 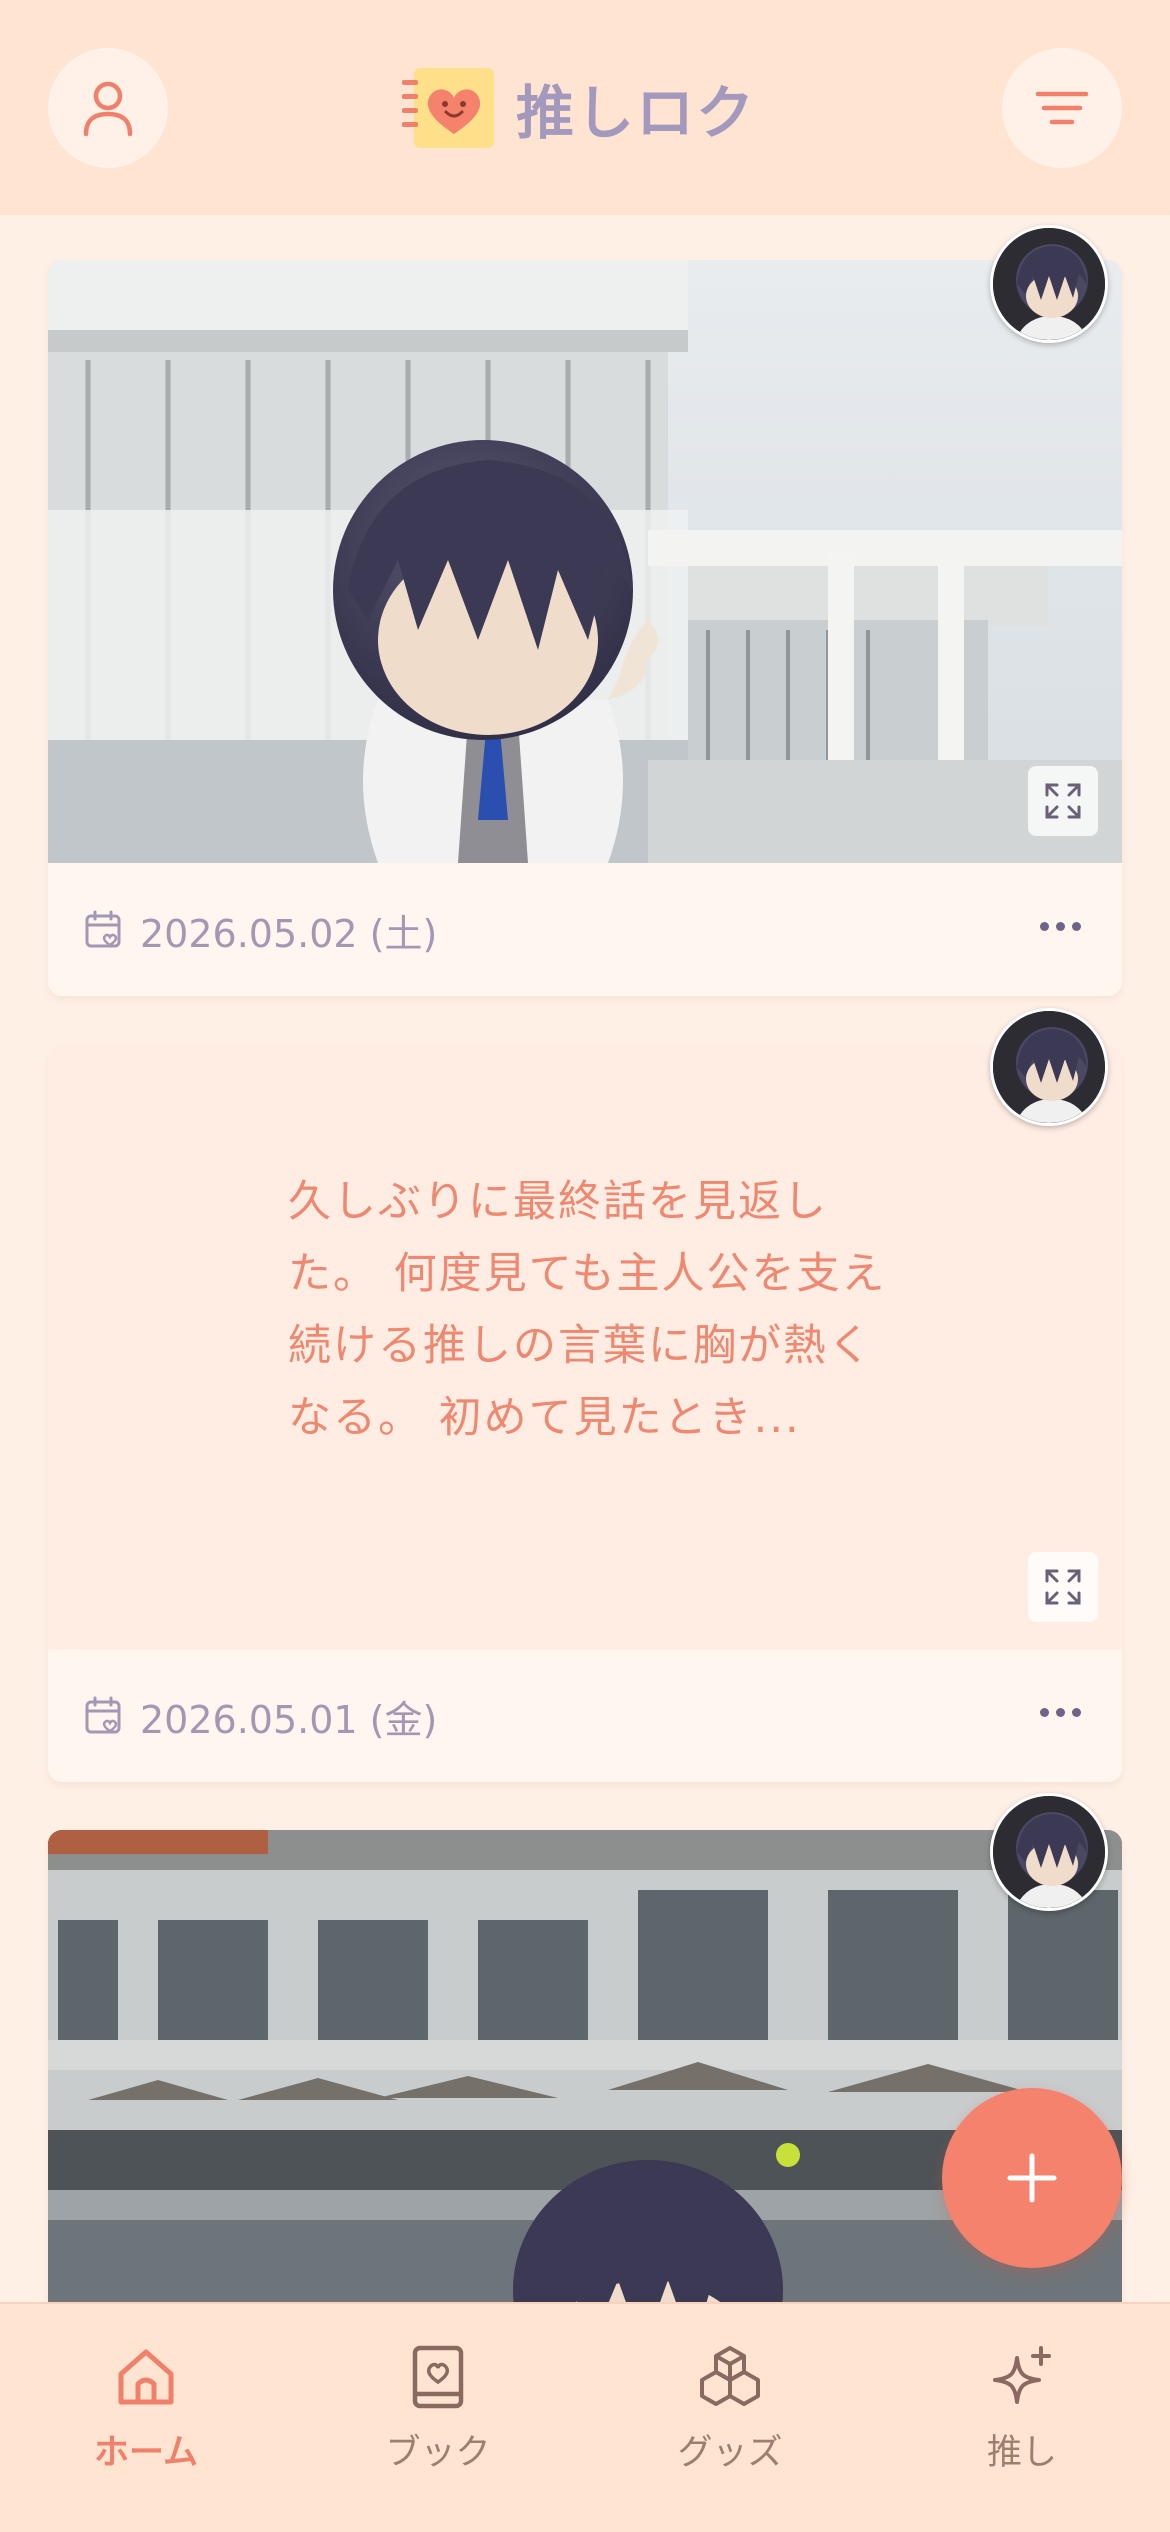 I want to click on app-logo: 推しロク, so click(x=578, y=108).